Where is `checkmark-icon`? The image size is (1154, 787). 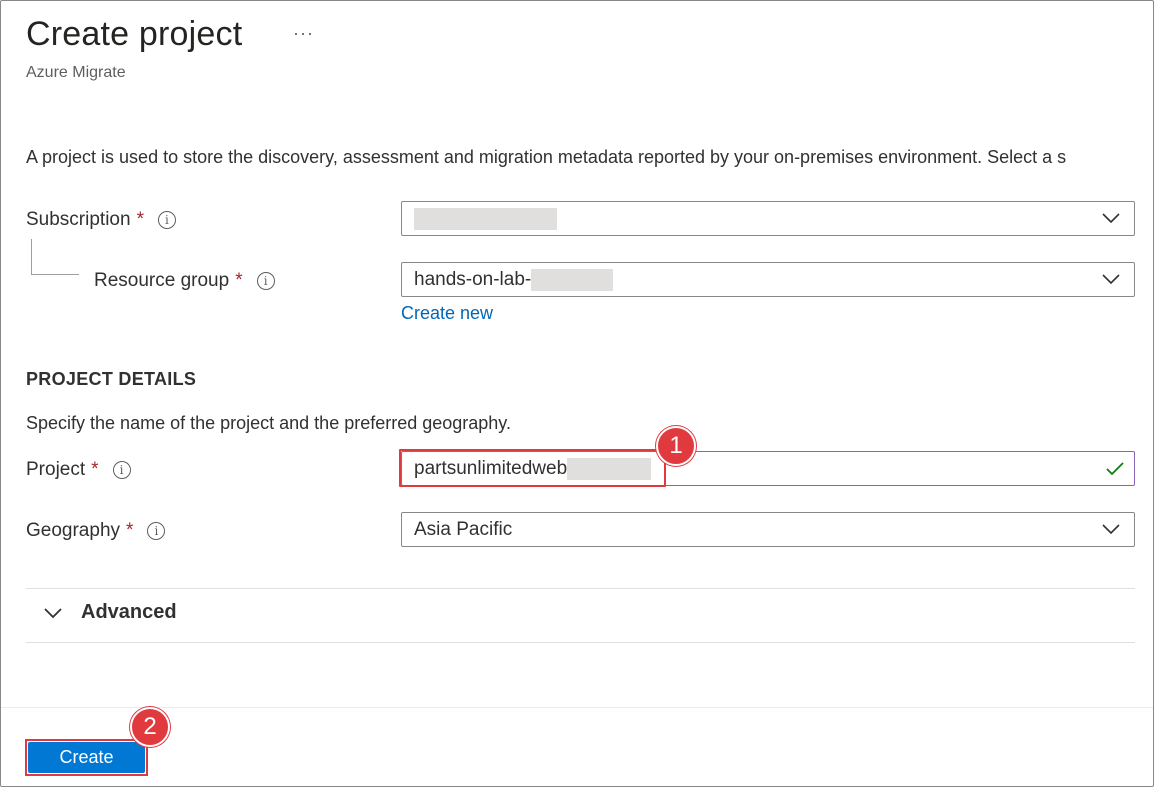 checkmark-icon is located at coordinates (1115, 469).